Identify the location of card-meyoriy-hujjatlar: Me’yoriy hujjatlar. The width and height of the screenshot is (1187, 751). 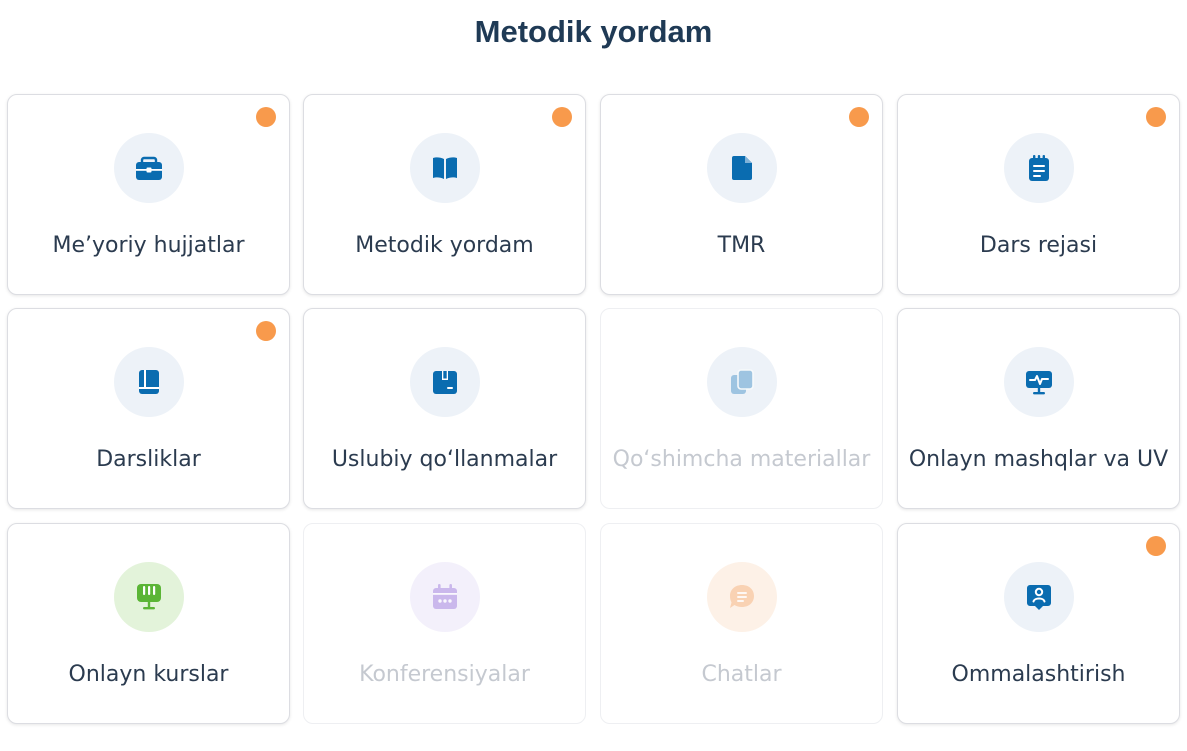
(148, 194).